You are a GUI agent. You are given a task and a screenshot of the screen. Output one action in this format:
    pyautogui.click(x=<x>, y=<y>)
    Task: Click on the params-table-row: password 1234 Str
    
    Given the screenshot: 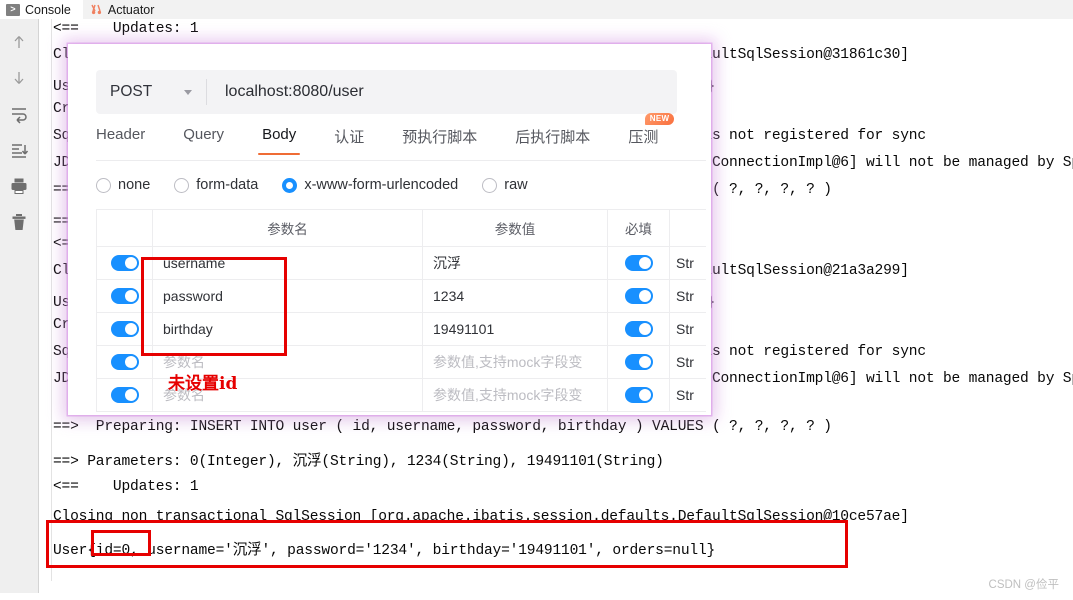 What is the action you would take?
    pyautogui.click(x=401, y=296)
    